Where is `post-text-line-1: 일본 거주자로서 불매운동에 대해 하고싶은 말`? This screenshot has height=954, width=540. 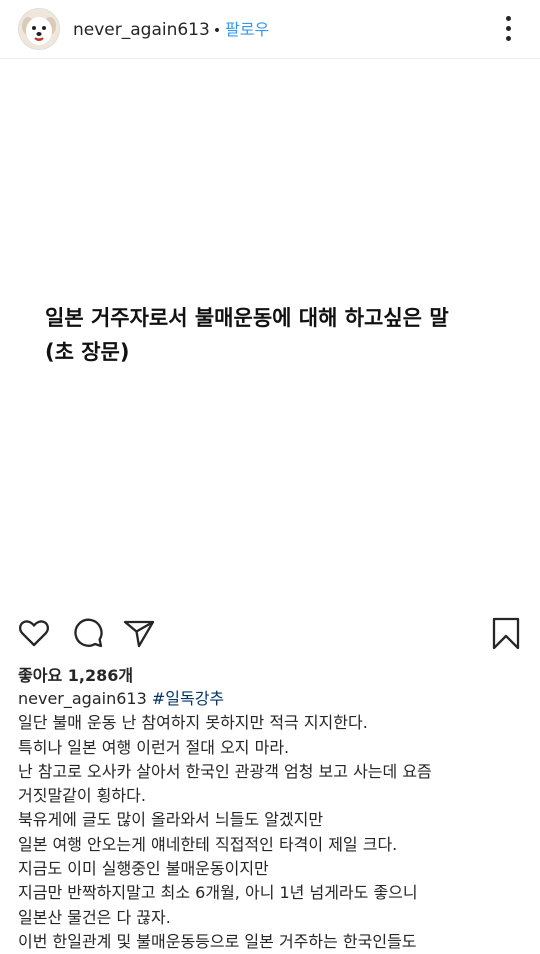
post-text-line-1: 일본 거주자로서 불매운동에 대해 하고싶은 말 is located at coordinates (247, 318).